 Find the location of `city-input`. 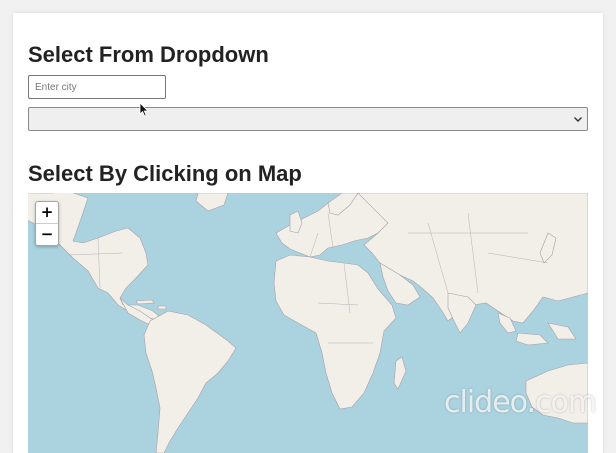

city-input is located at coordinates (97, 87).